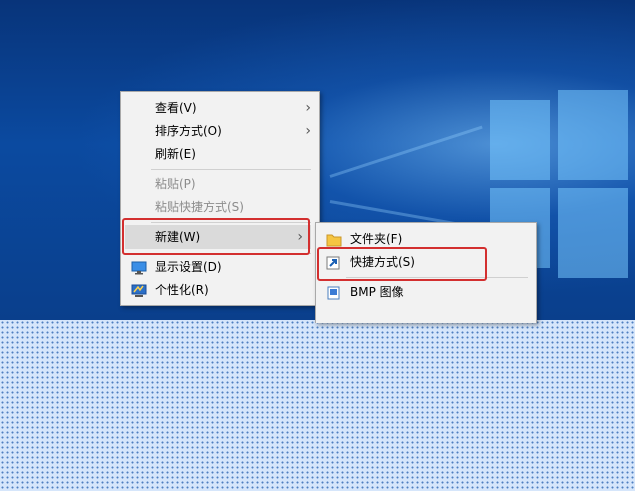 This screenshot has width=635, height=491. I want to click on menu-item-label: 排序方式(O), so click(188, 131).